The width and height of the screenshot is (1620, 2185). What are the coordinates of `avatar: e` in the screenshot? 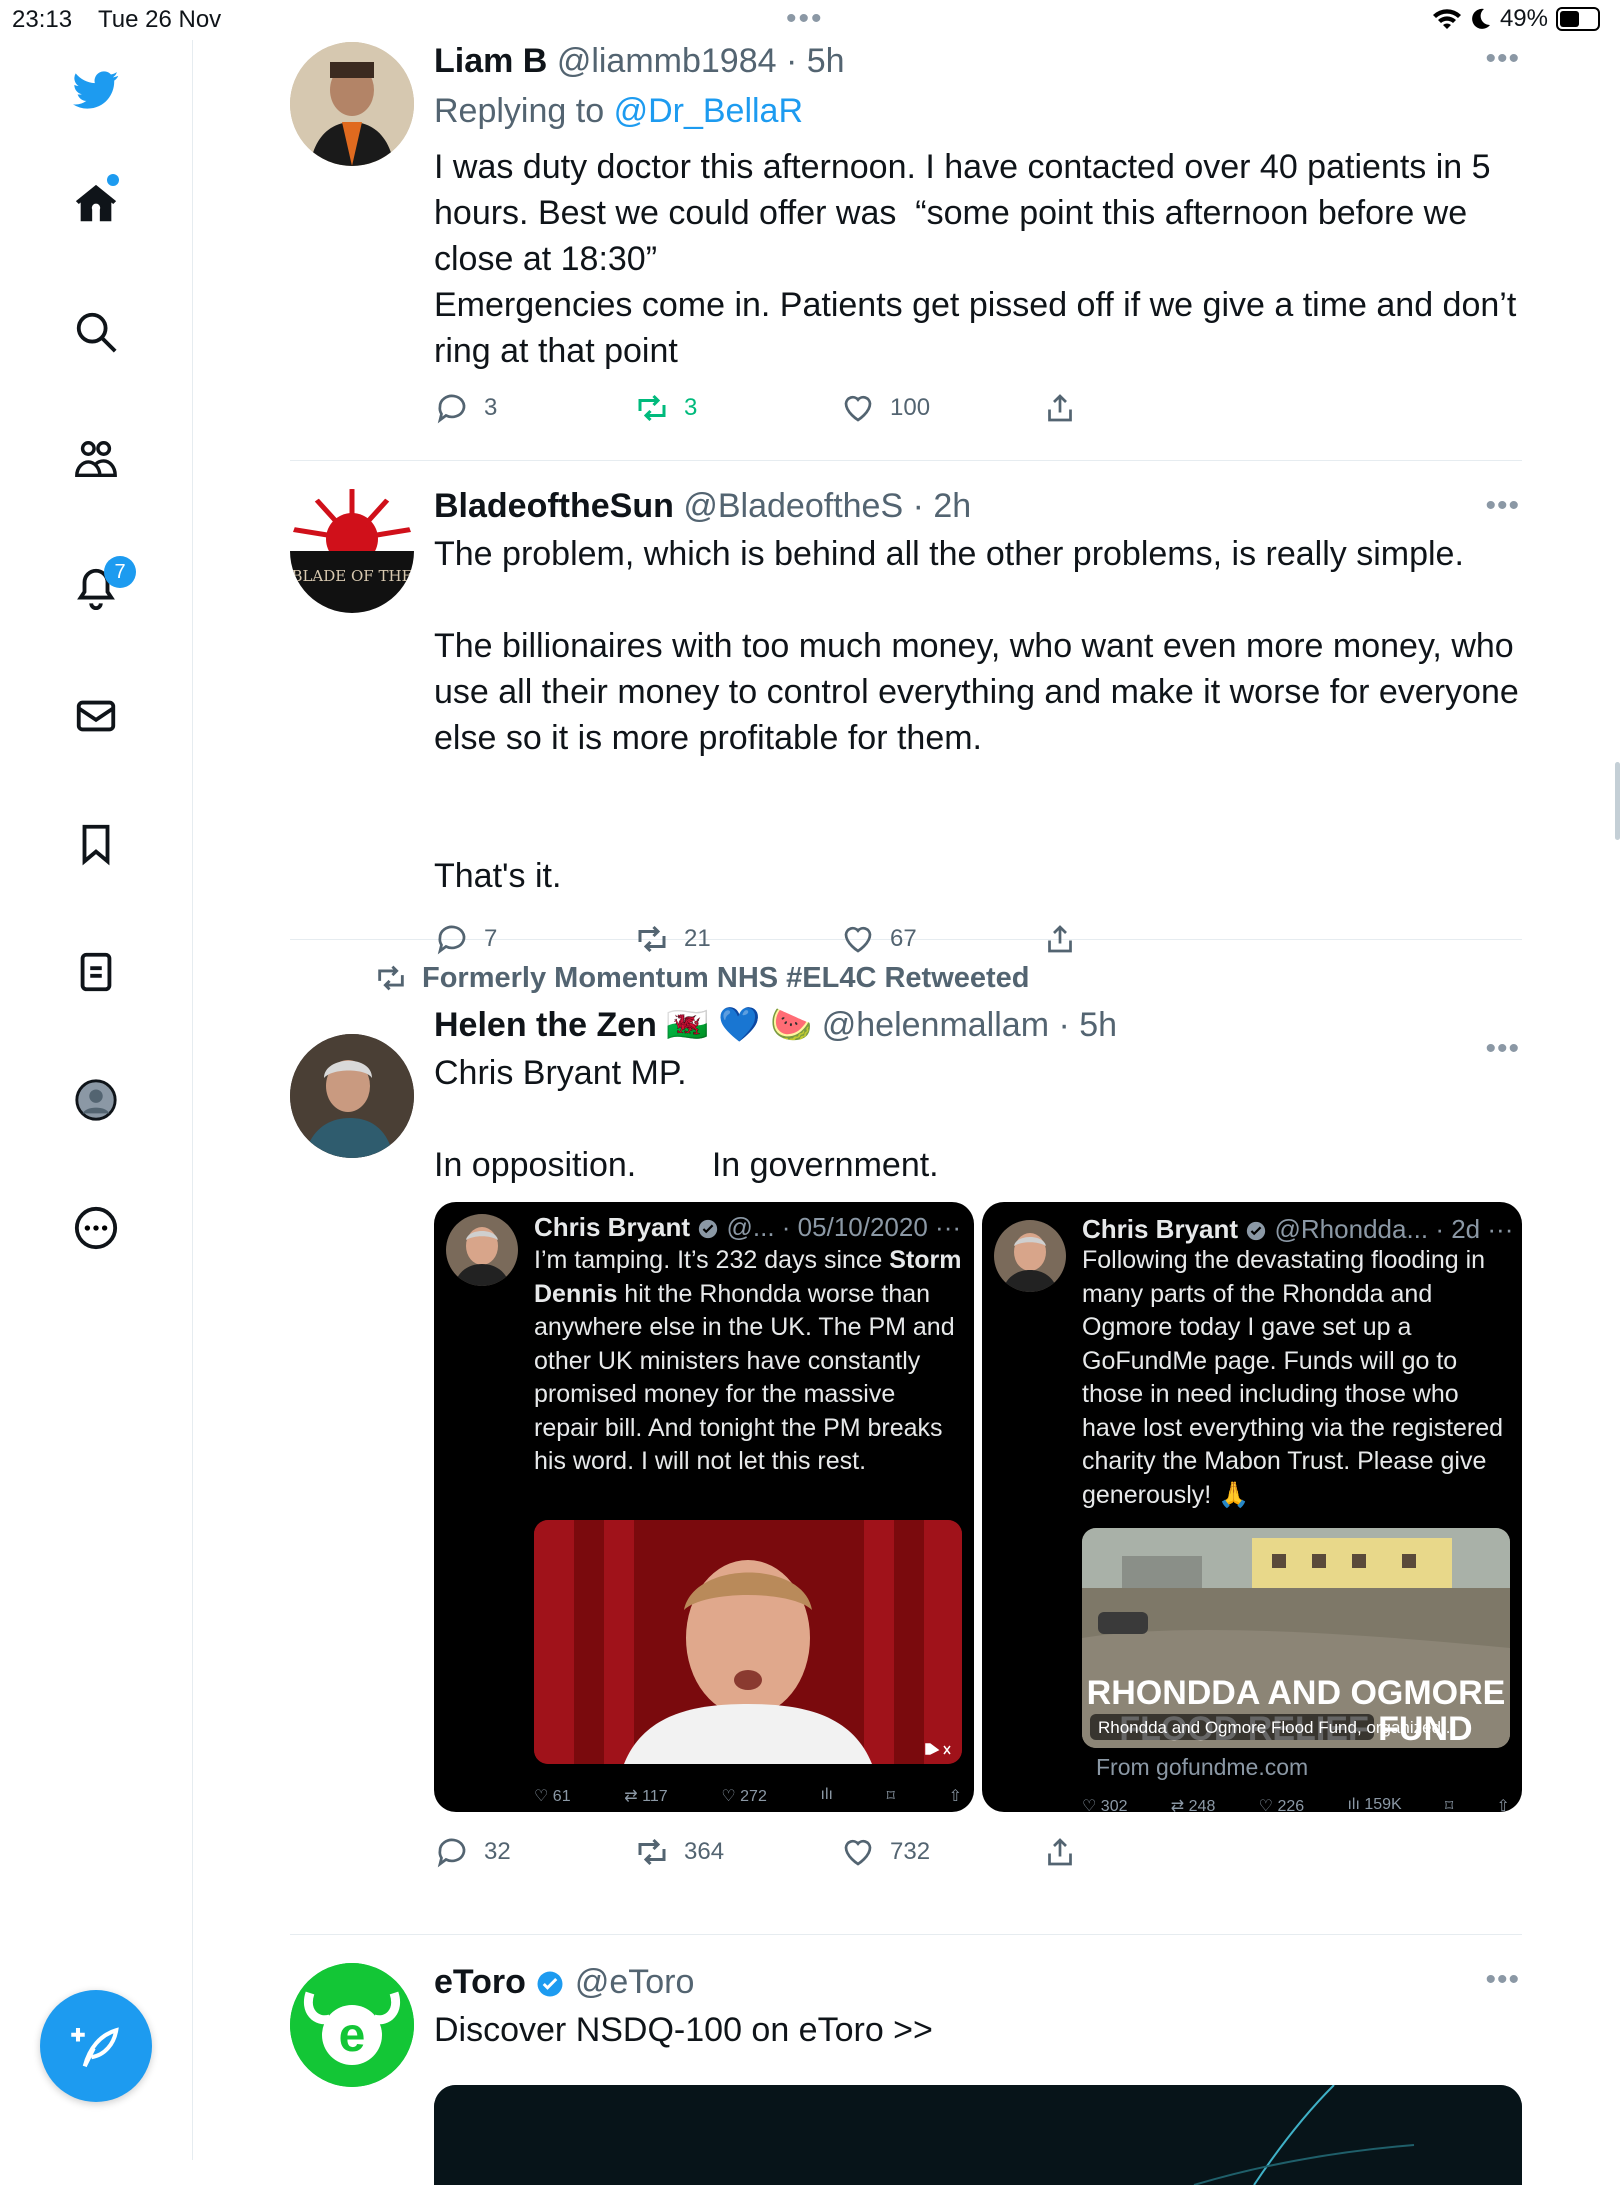 It's located at (352, 2025).